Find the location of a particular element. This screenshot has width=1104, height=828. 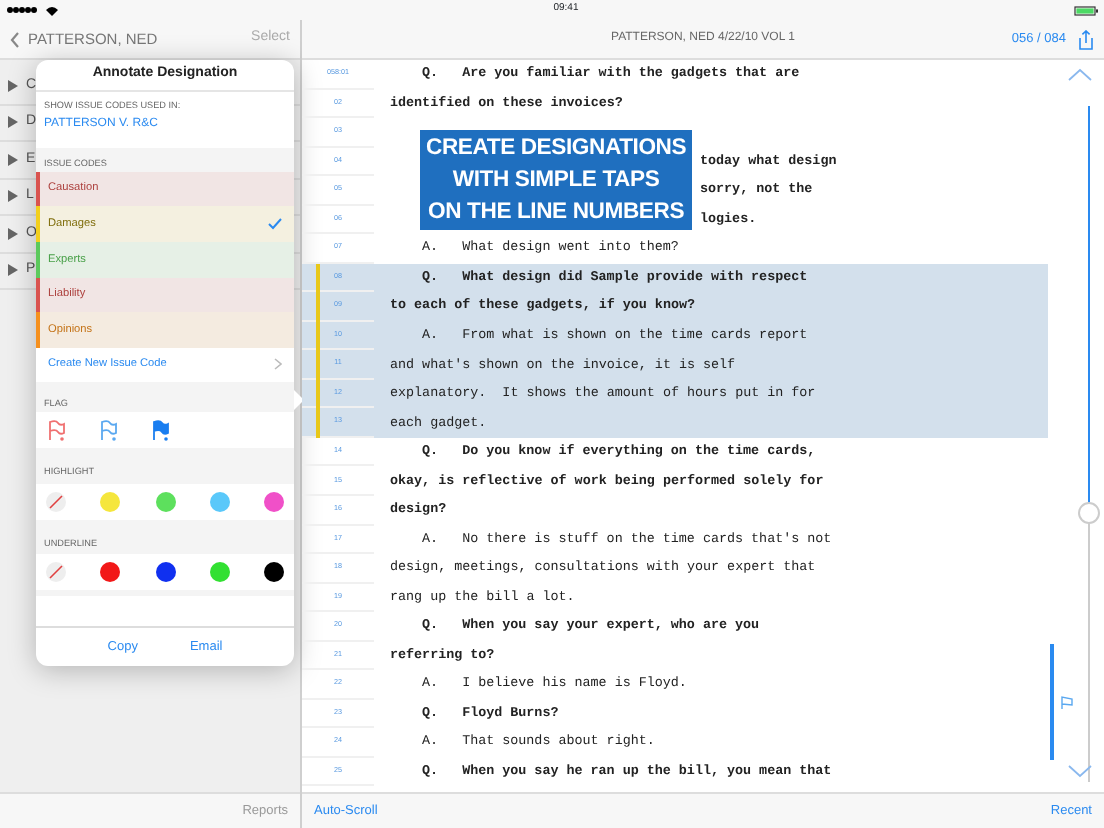

chevron-up-icon is located at coordinates (1080, 75).